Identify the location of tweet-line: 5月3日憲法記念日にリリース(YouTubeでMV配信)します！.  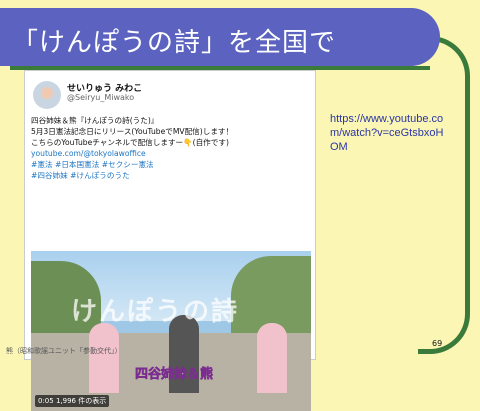
(132, 131).